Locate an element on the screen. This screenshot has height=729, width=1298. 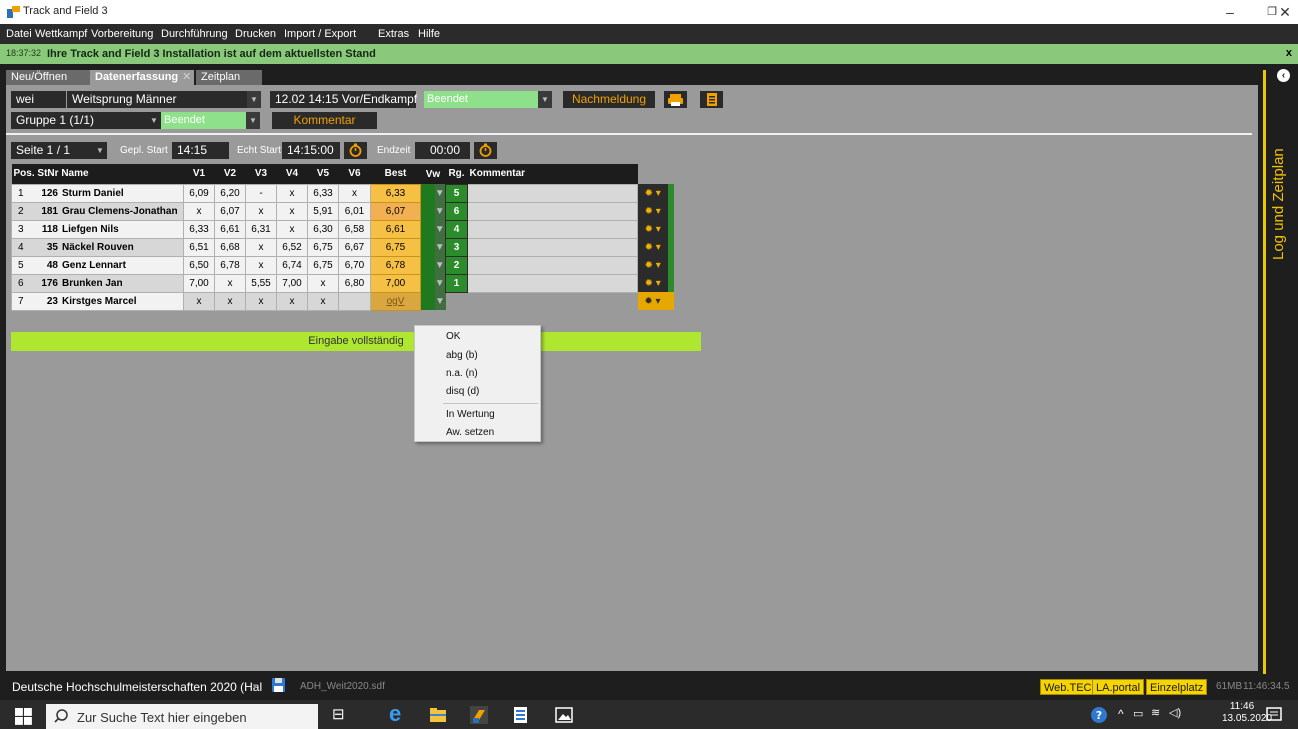
context-menu-ok: OK is located at coordinates (453, 336).